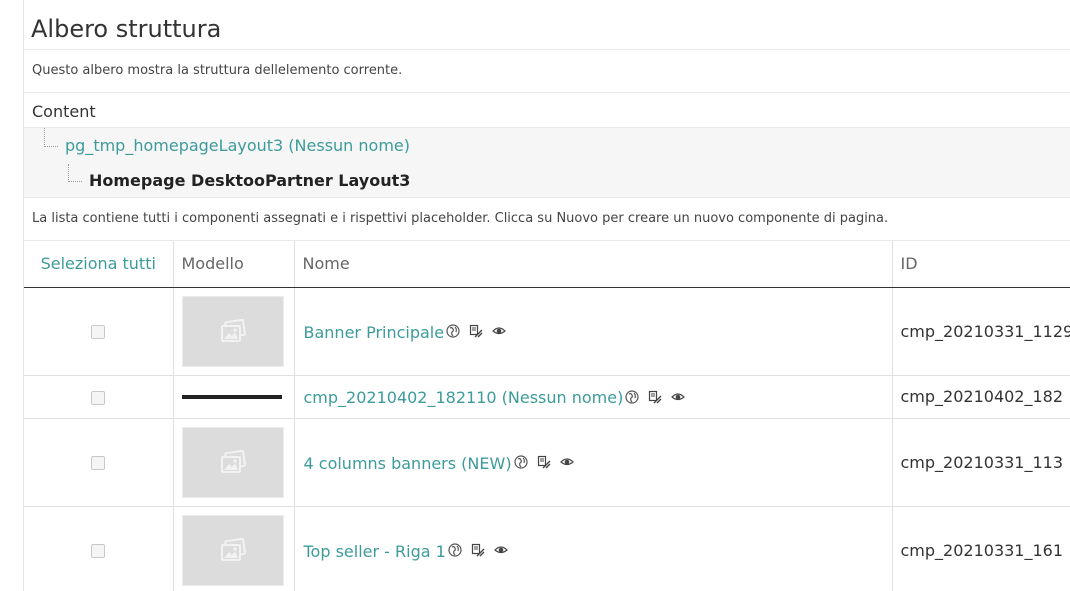 Image resolution: width=1070 pixels, height=591 pixels. I want to click on component-id: cmp_20210402_182, so click(981, 397).